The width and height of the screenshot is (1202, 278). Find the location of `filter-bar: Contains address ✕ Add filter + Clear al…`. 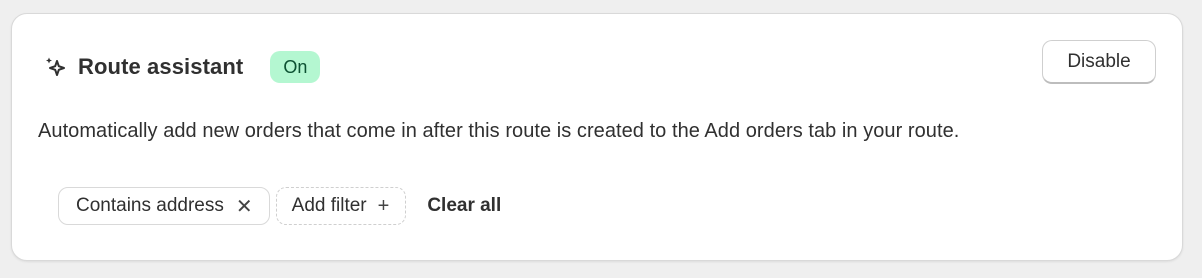

filter-bar: Contains address ✕ Add filter + Clear al… is located at coordinates (279, 206).